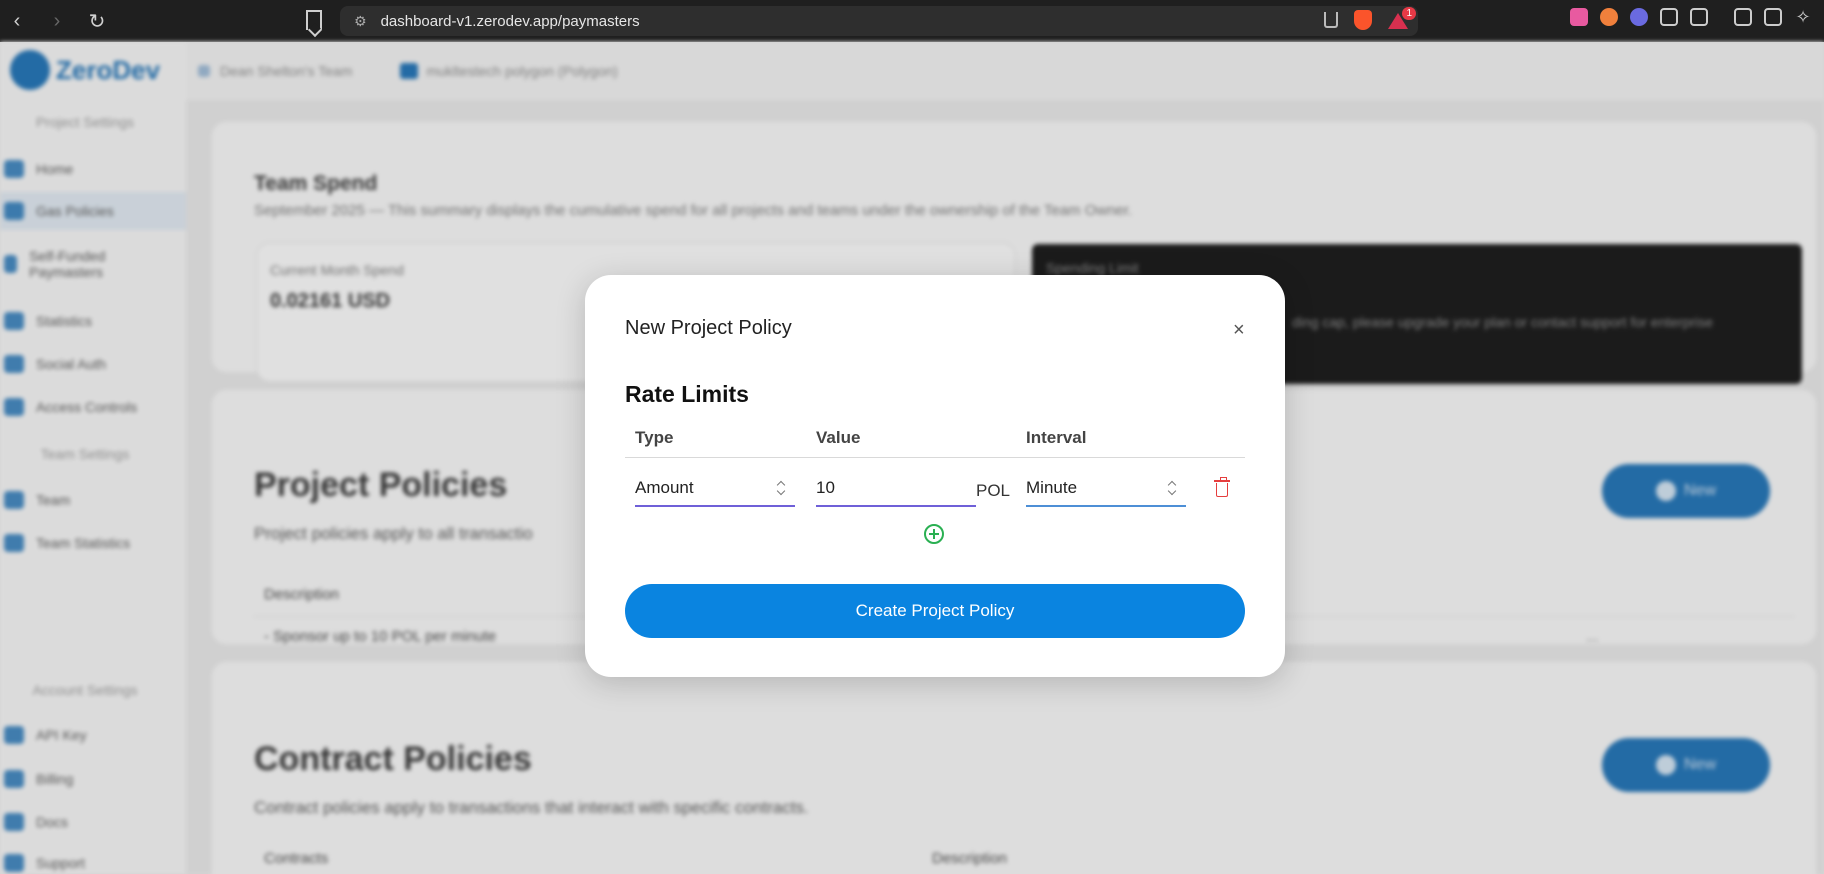 The image size is (1824, 874). I want to click on rate-limits-heading: Rate Limits, so click(687, 394).